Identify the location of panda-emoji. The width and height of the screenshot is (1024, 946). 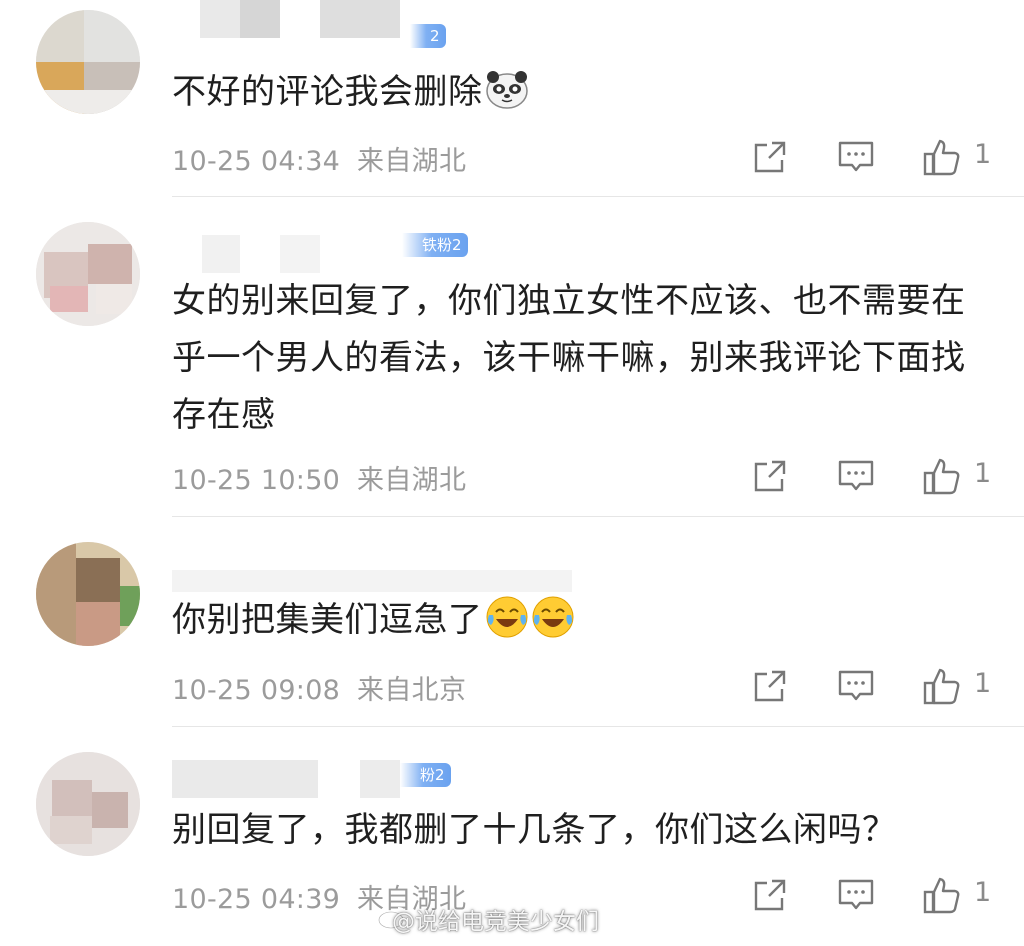
(506, 90).